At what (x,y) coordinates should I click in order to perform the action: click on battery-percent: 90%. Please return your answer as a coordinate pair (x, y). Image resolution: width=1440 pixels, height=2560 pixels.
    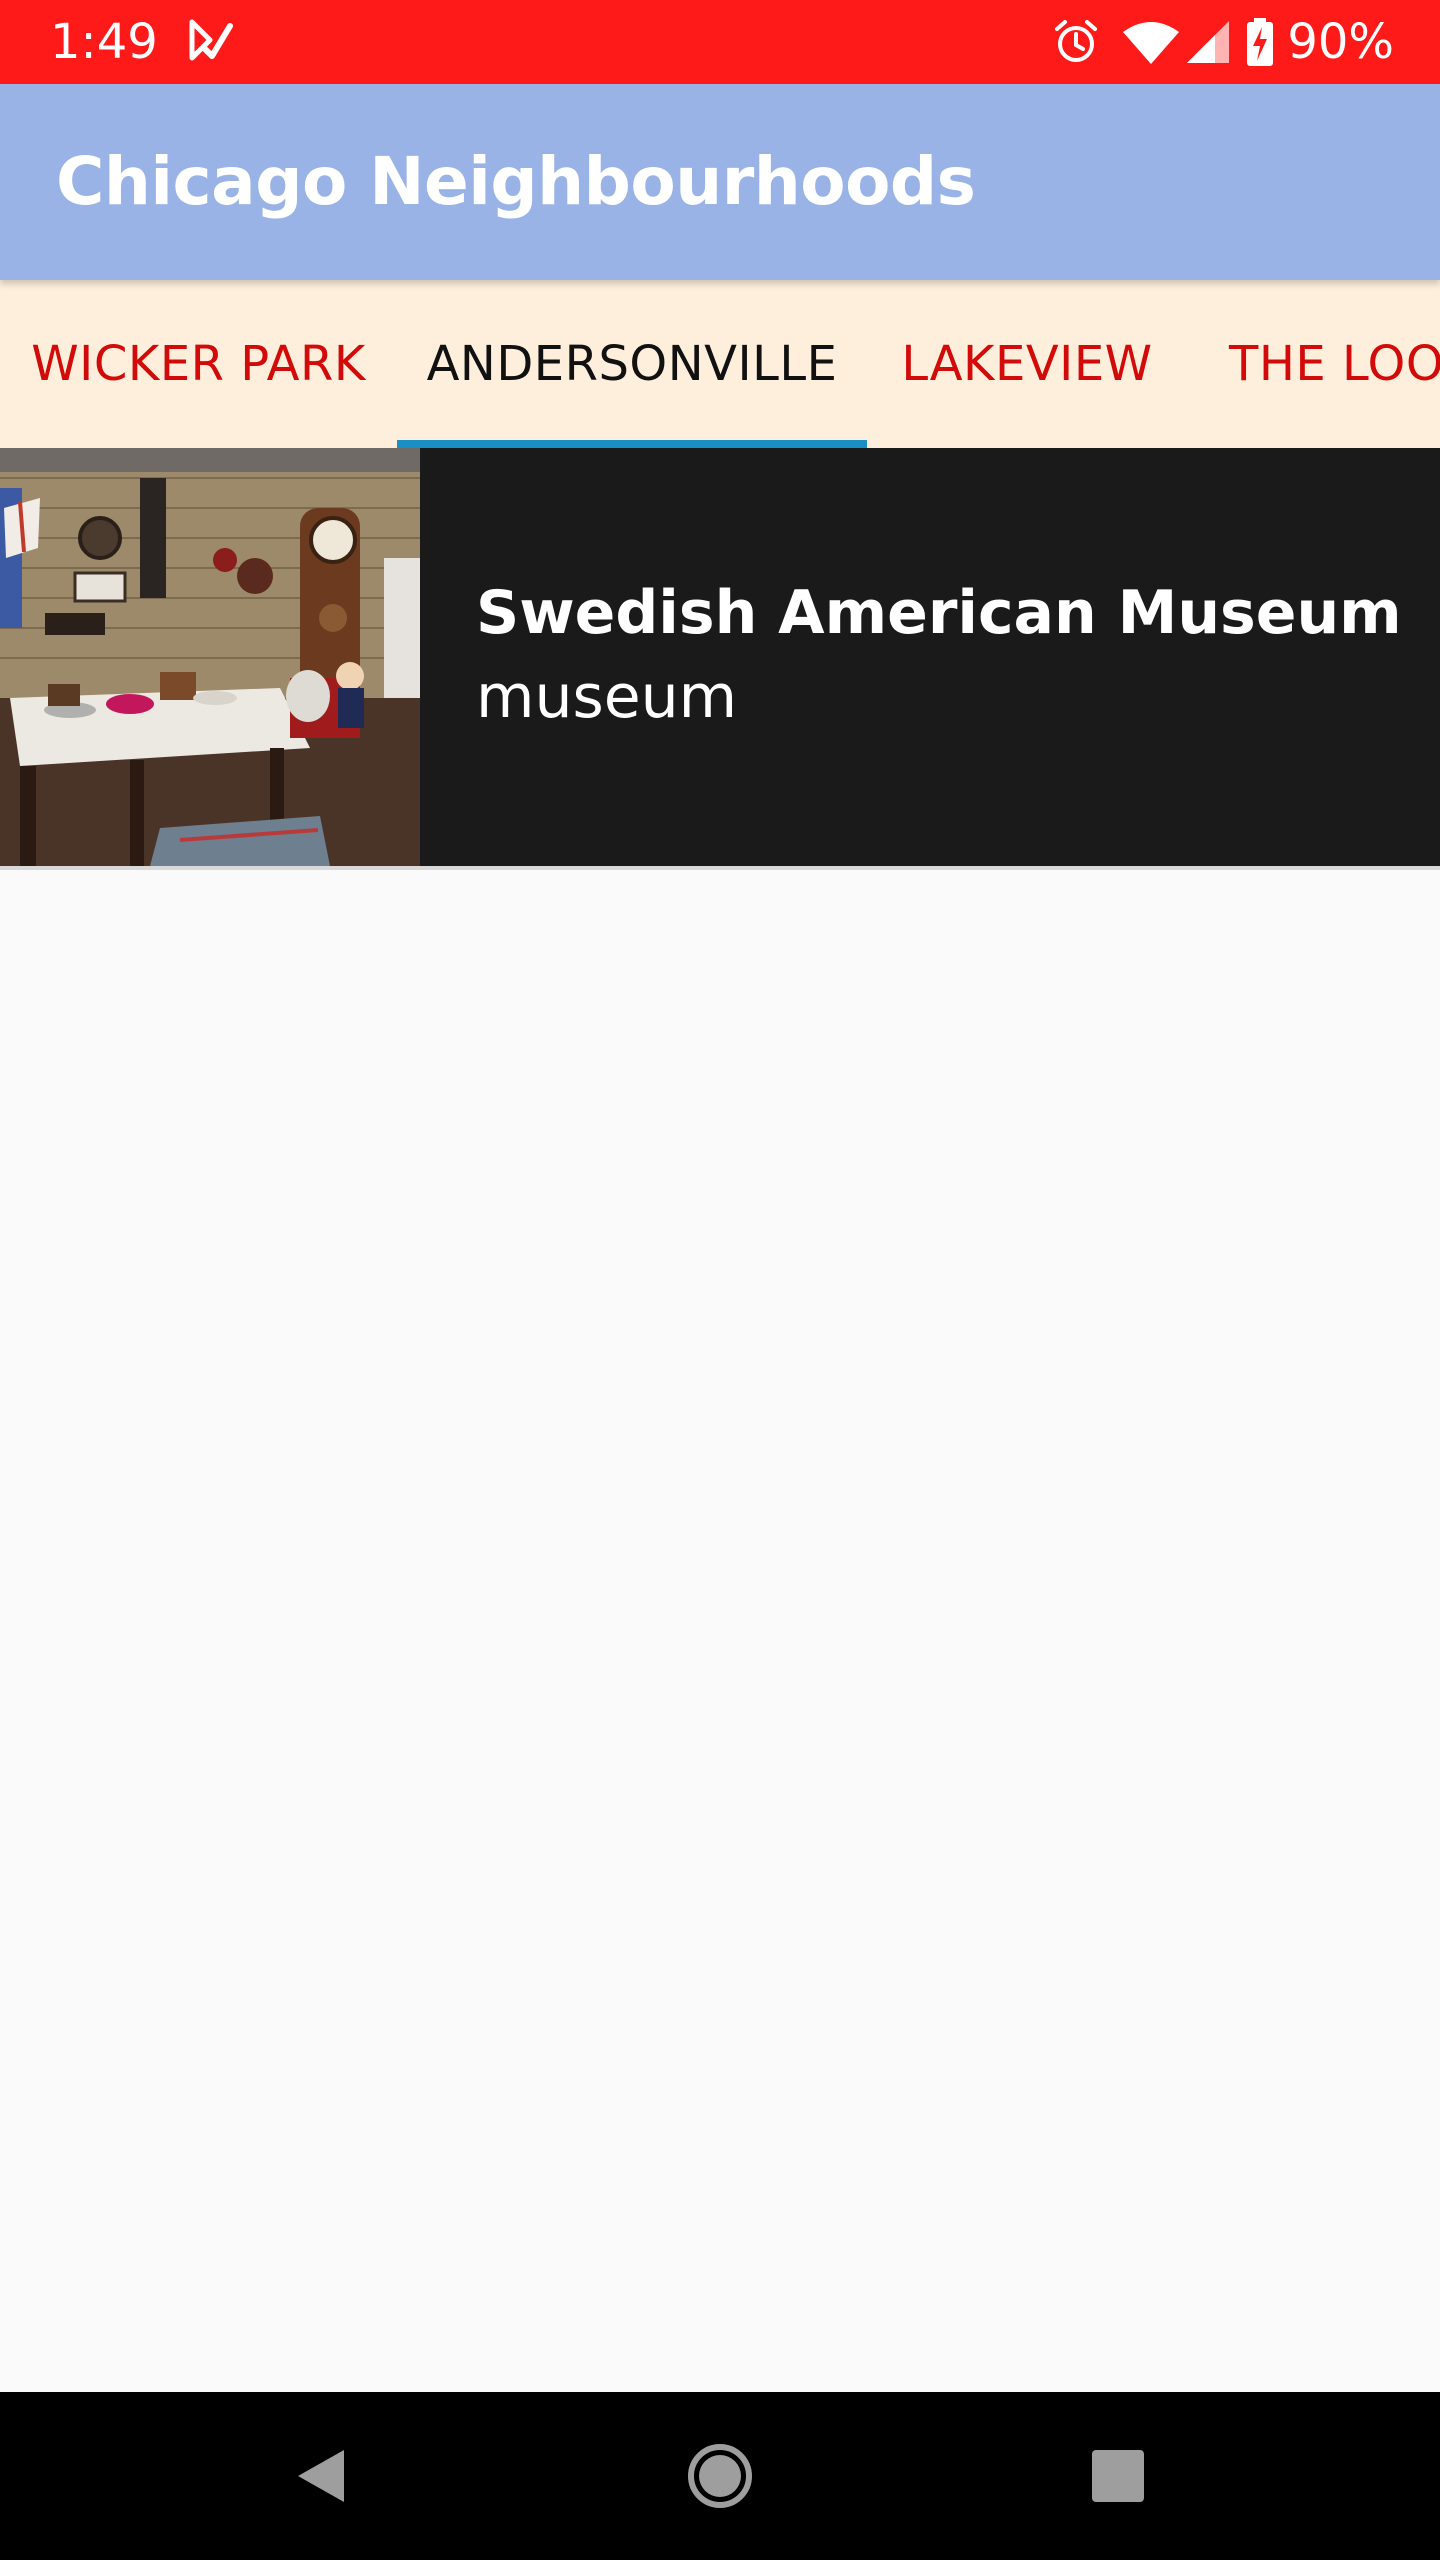
    Looking at the image, I should click on (1340, 42).